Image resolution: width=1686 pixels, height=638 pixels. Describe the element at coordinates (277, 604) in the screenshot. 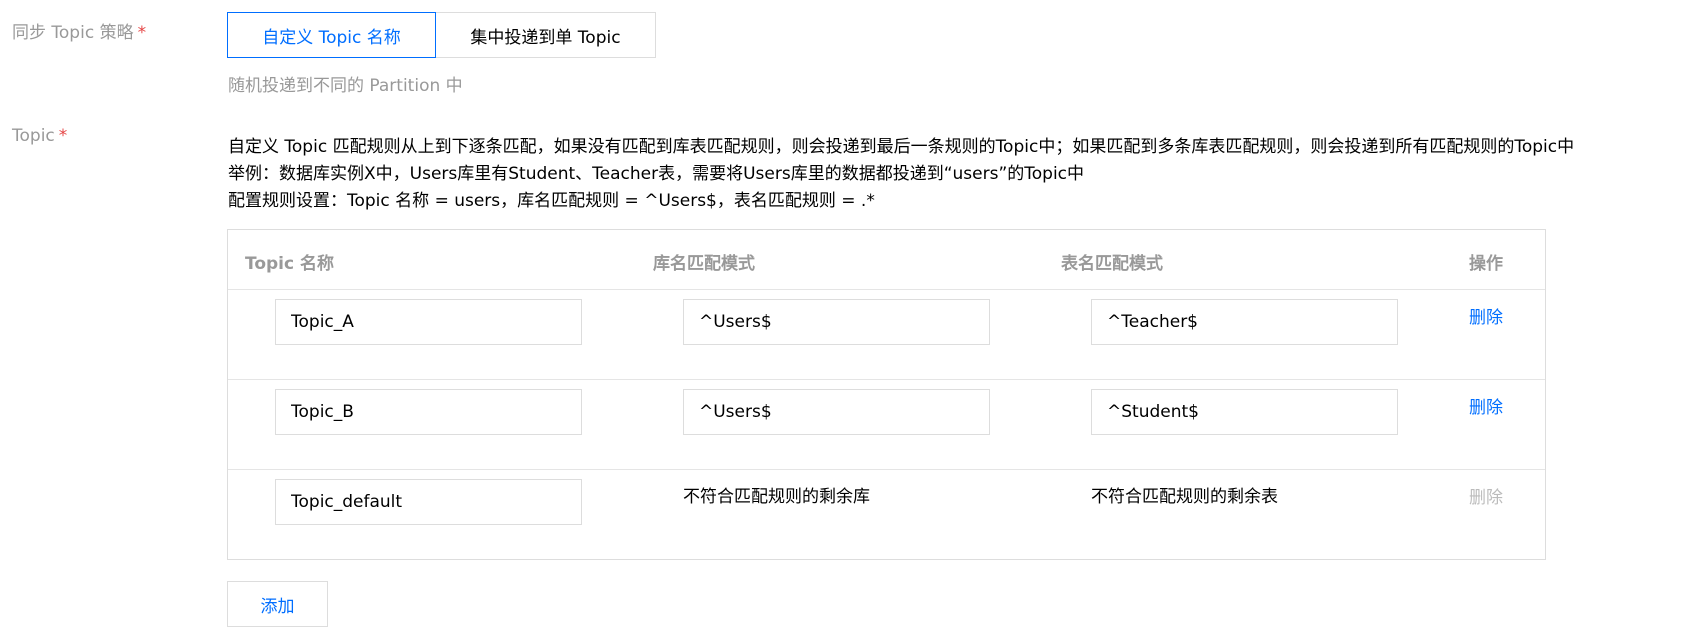

I see `add-rule-button: 添加` at that location.